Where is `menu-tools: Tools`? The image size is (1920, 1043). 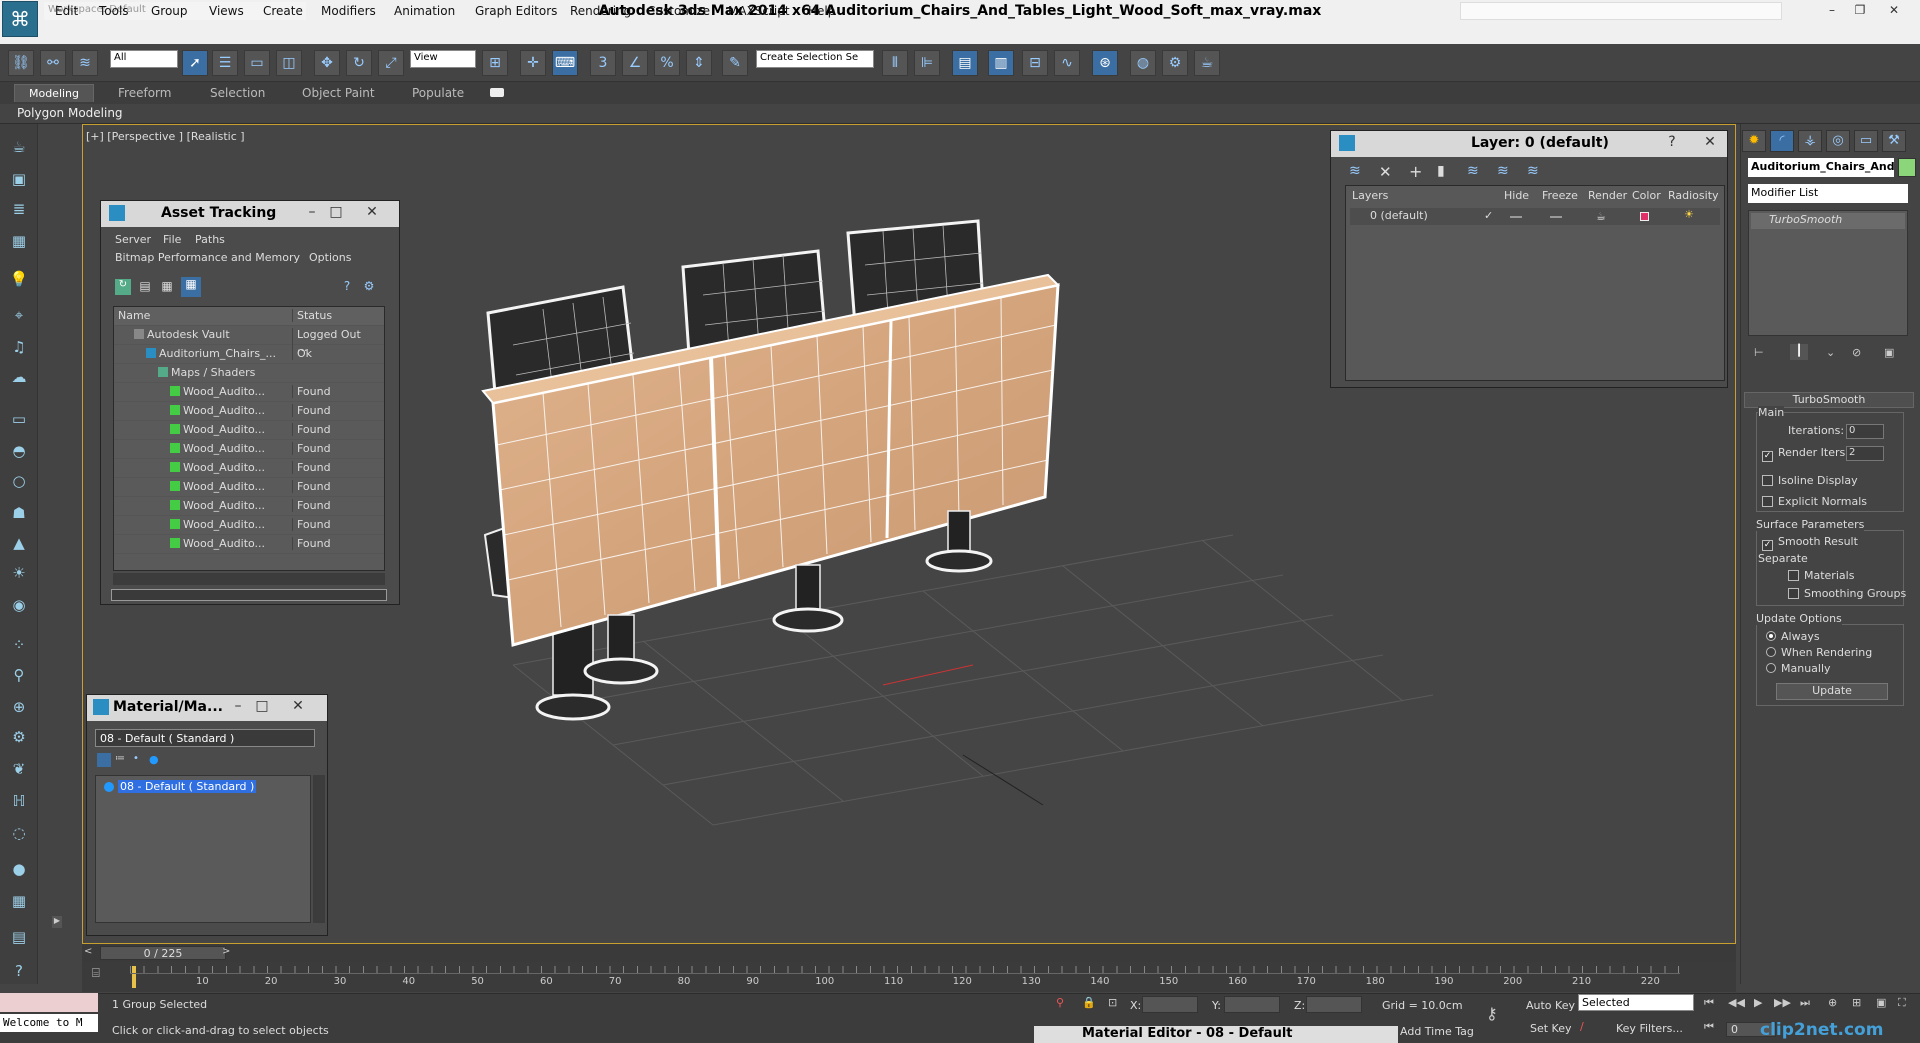
menu-tools: Tools is located at coordinates (114, 11).